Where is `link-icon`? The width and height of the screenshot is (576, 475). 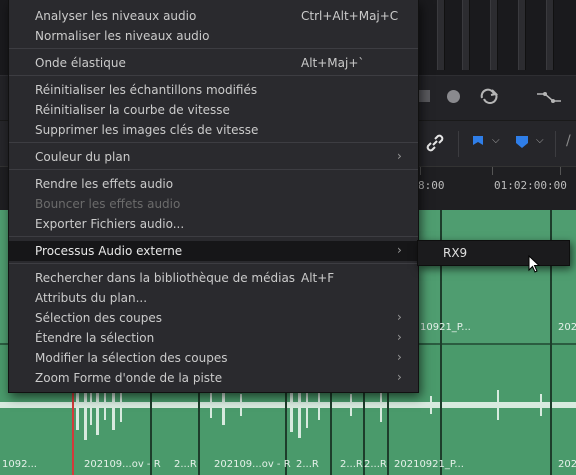 link-icon is located at coordinates (435, 143).